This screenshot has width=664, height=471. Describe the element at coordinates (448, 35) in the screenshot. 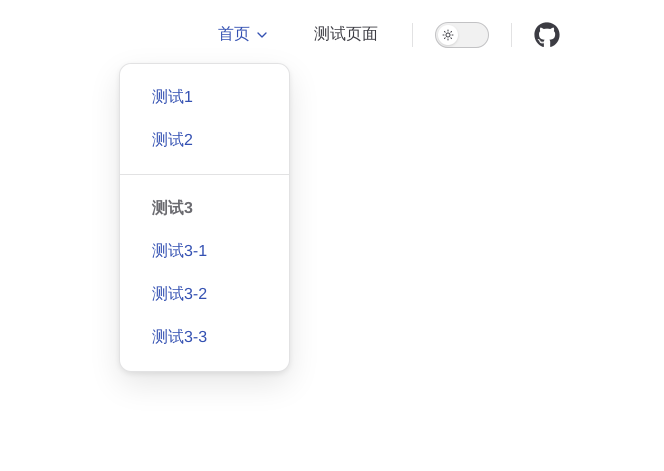

I see `sun-icon` at that location.